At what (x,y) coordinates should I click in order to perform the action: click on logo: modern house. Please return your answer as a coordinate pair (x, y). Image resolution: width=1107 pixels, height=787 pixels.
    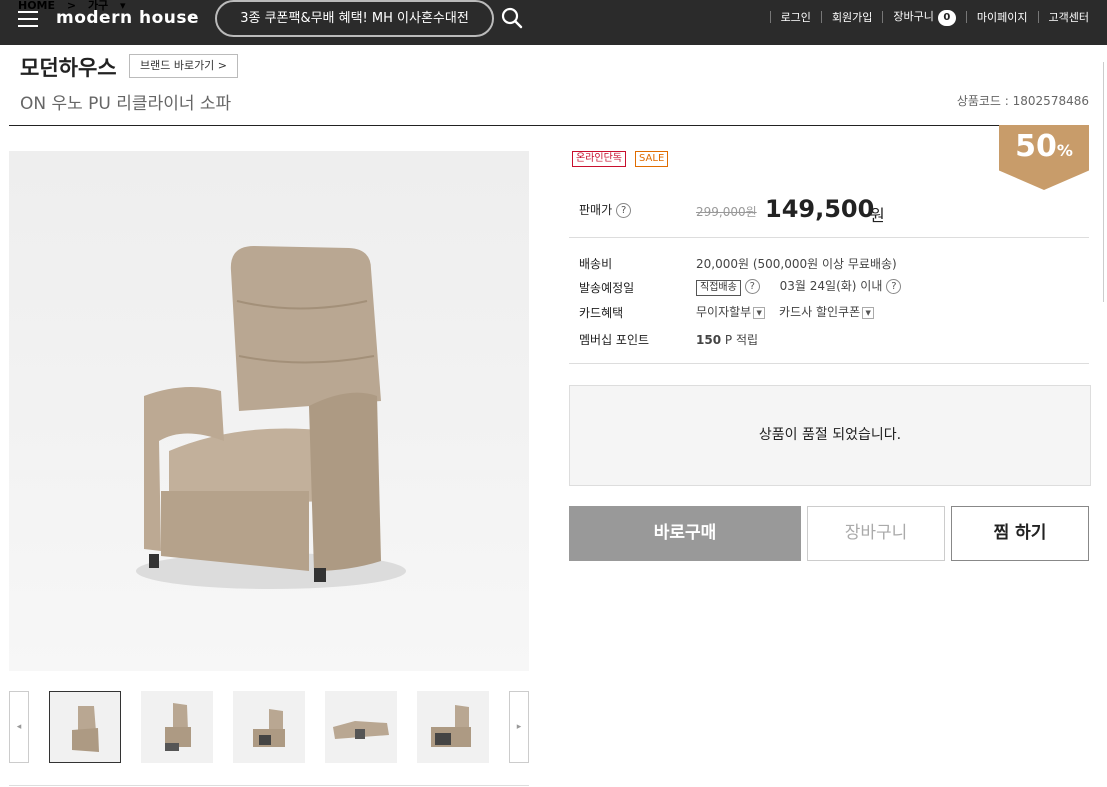
    Looking at the image, I should click on (127, 18).